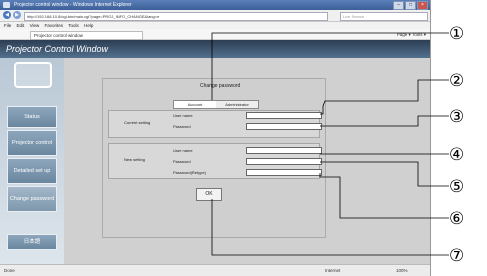 The image size is (487, 276). What do you see at coordinates (330, 66) in the screenshot?
I see `callout-1-leader` at bounding box center [330, 66].